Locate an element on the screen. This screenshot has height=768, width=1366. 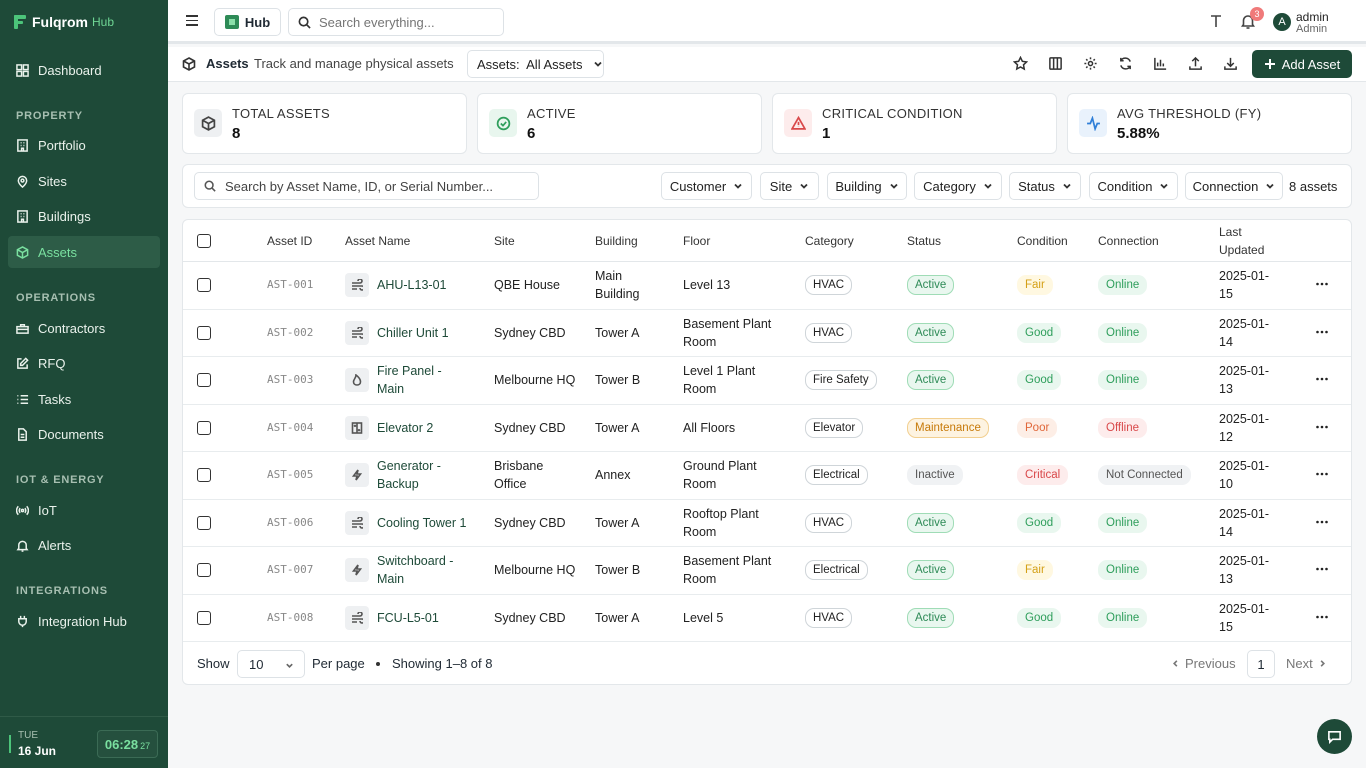
asset-search-input is located at coordinates (375, 186).